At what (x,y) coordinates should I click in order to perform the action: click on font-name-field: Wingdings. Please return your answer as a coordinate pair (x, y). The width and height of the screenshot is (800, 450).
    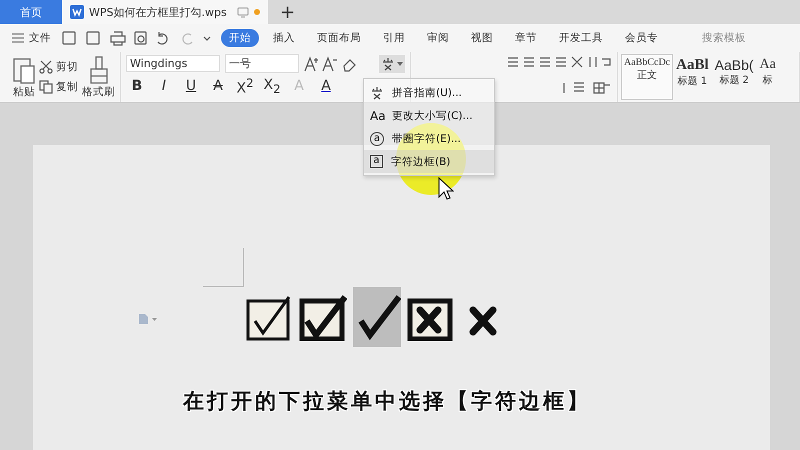
    Looking at the image, I should click on (173, 63).